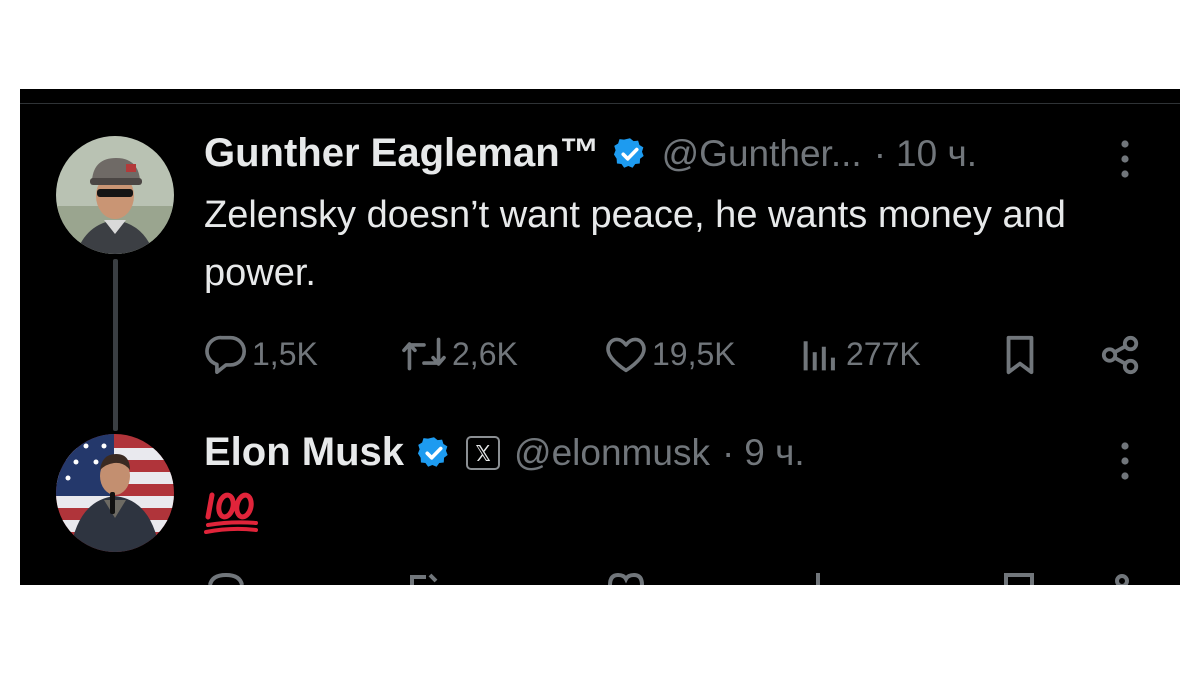 This screenshot has height=675, width=1200. What do you see at coordinates (232, 515) in the screenshot?
I see `hundred-points-emoji: 💯` at bounding box center [232, 515].